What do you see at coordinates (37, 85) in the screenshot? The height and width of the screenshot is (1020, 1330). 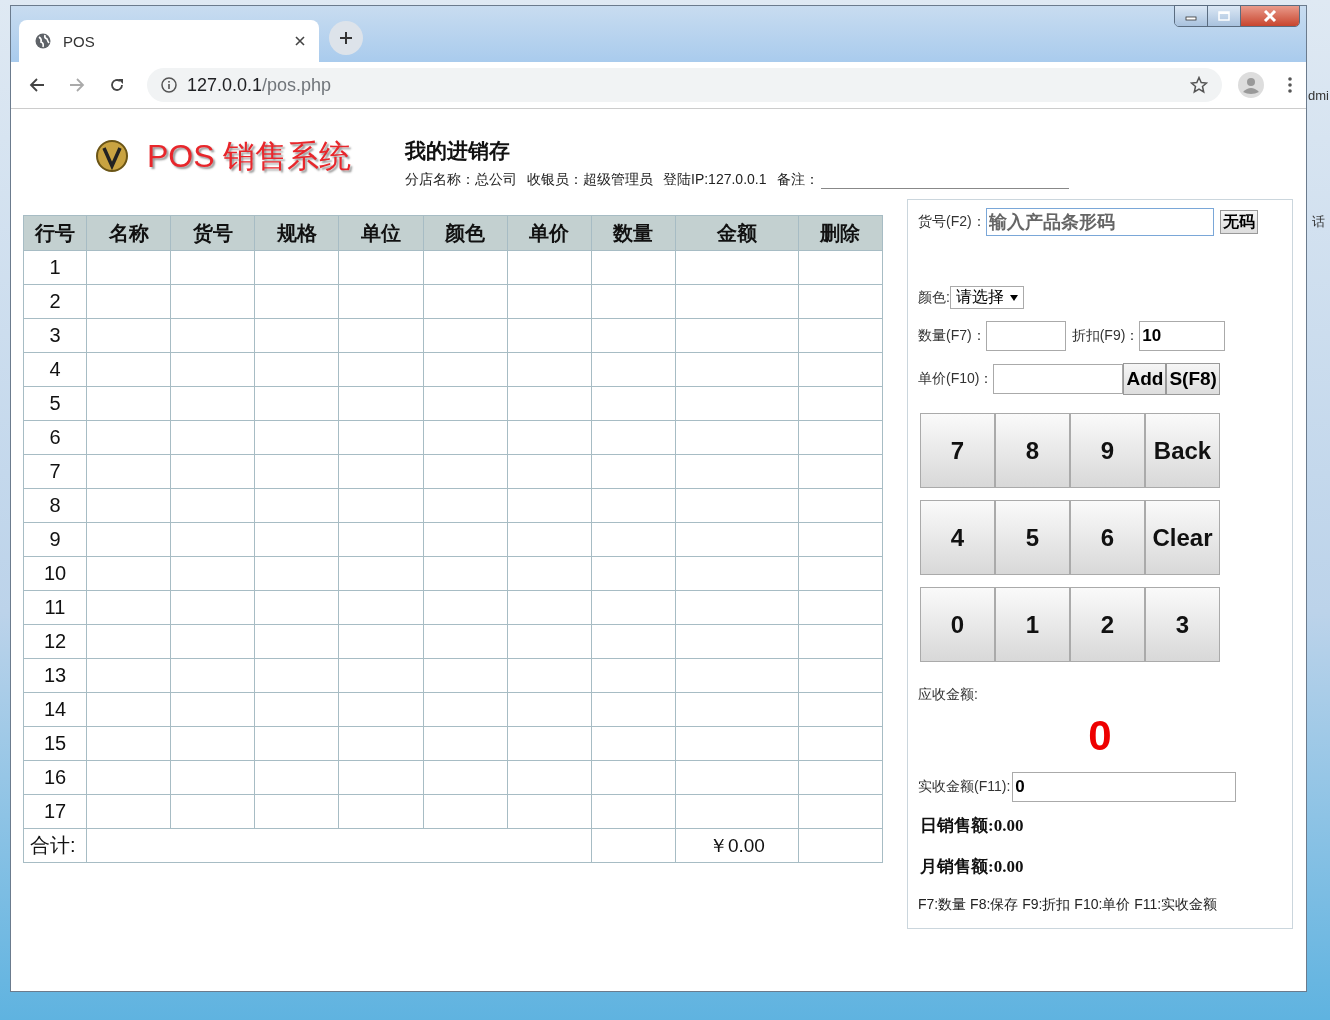 I see `back-icon` at bounding box center [37, 85].